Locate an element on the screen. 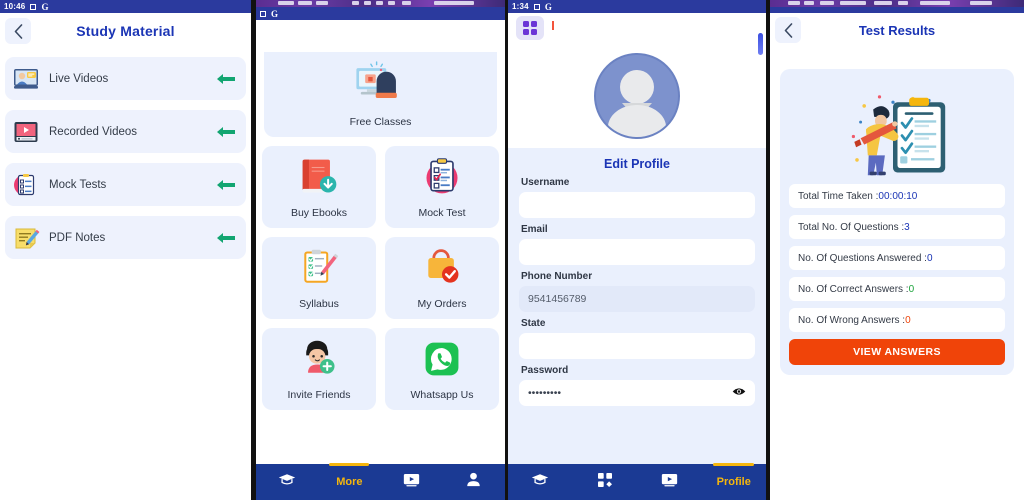 The height and width of the screenshot is (500, 1024). page-header: Study Material is located at coordinates (125, 31).